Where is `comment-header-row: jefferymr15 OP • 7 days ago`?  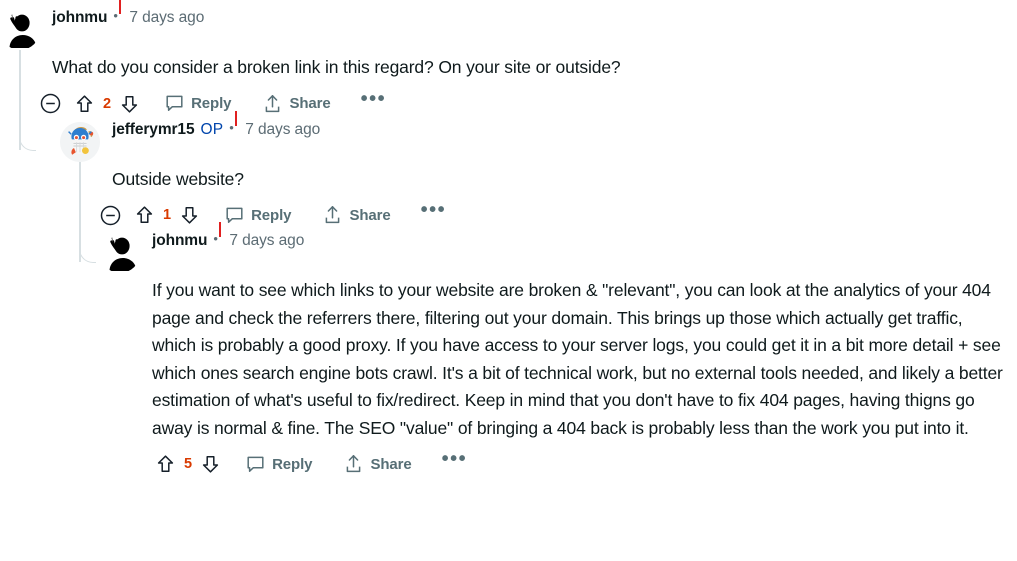 comment-header-row: jefferymr15 OP • 7 days ago is located at coordinates (538, 136).